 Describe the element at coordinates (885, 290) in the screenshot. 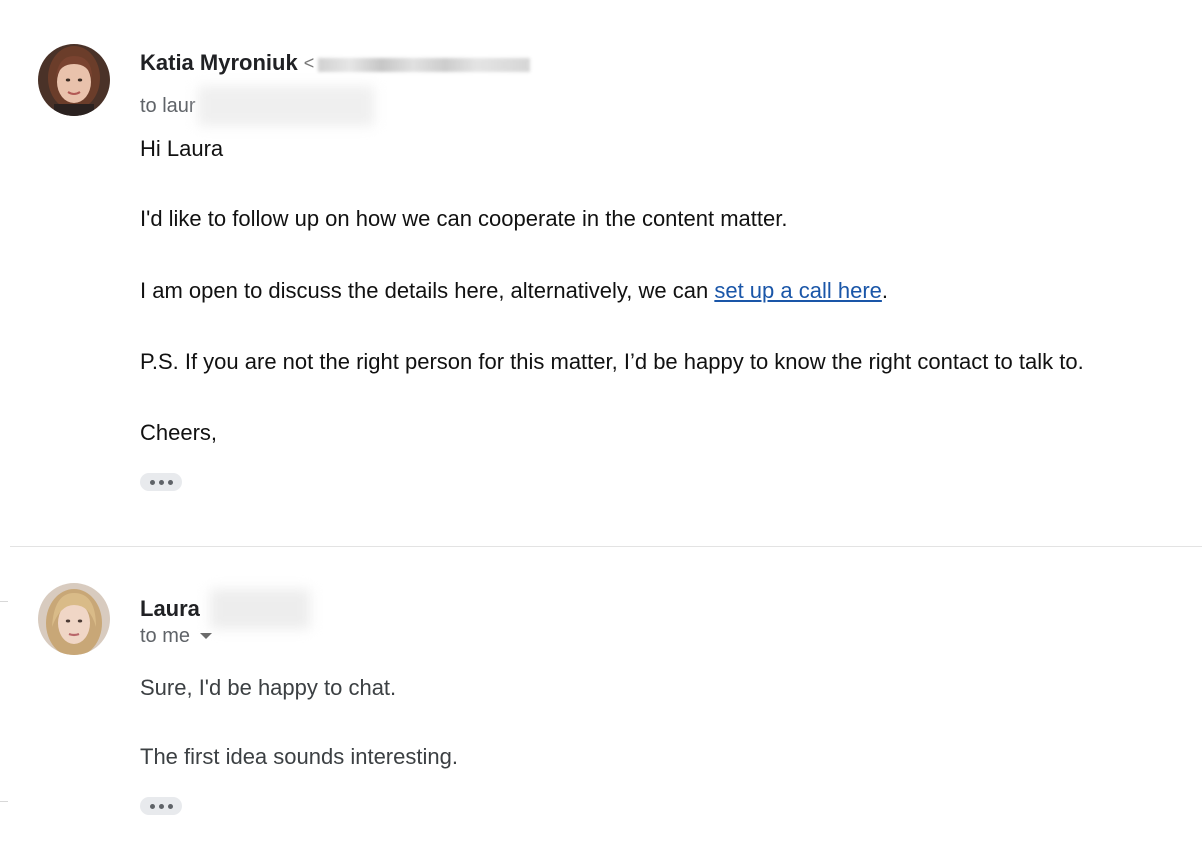

I see `body-text-fragment: .` at that location.